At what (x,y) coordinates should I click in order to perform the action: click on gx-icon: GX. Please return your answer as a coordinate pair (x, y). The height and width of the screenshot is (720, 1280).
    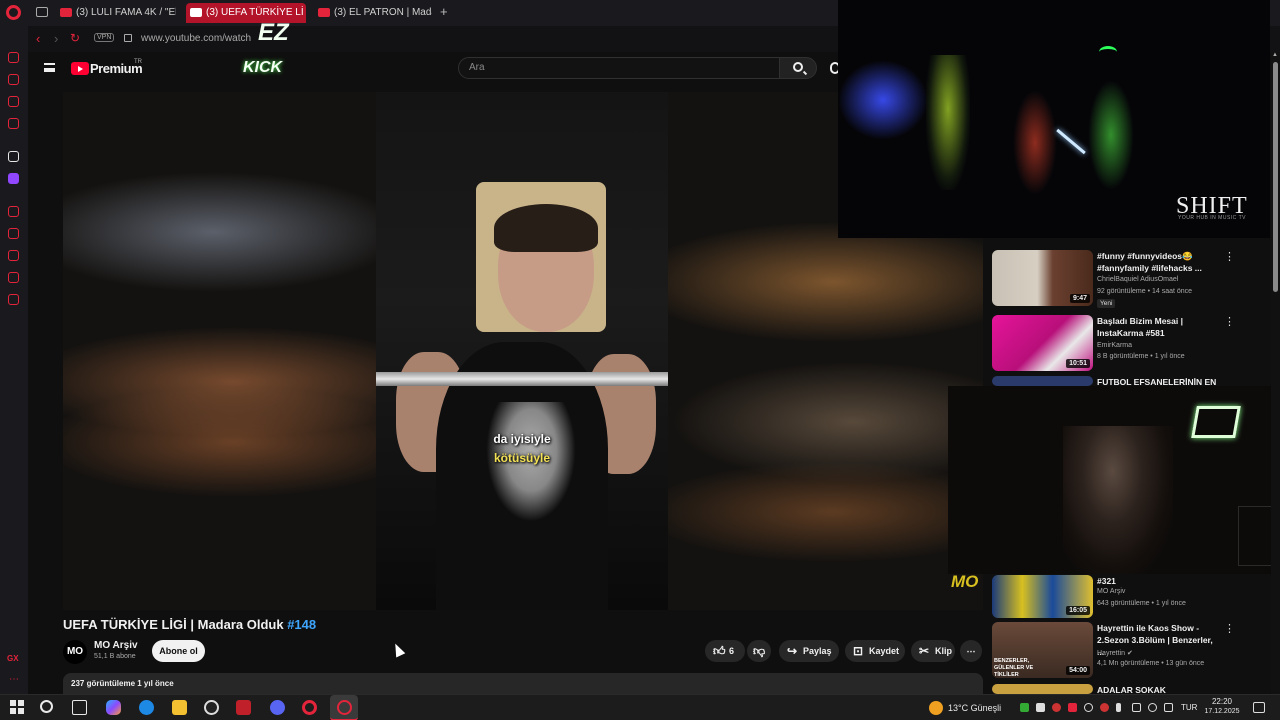
    Looking at the image, I should click on (13, 658).